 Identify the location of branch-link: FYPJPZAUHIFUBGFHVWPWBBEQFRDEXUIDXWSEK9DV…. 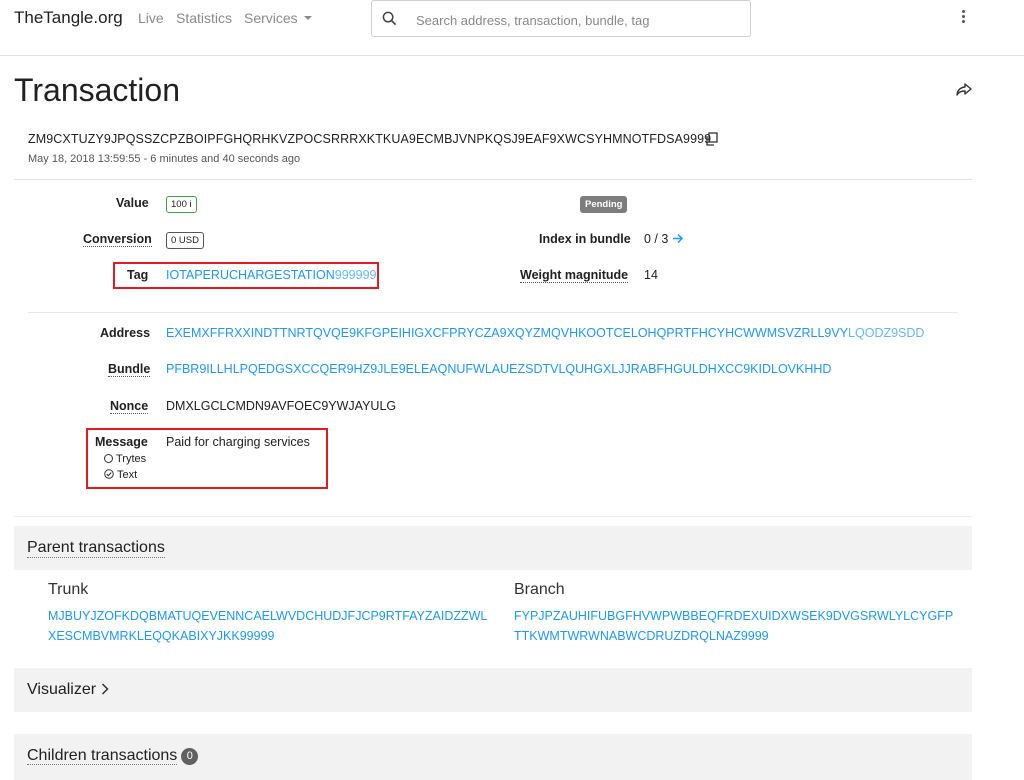
(734, 626).